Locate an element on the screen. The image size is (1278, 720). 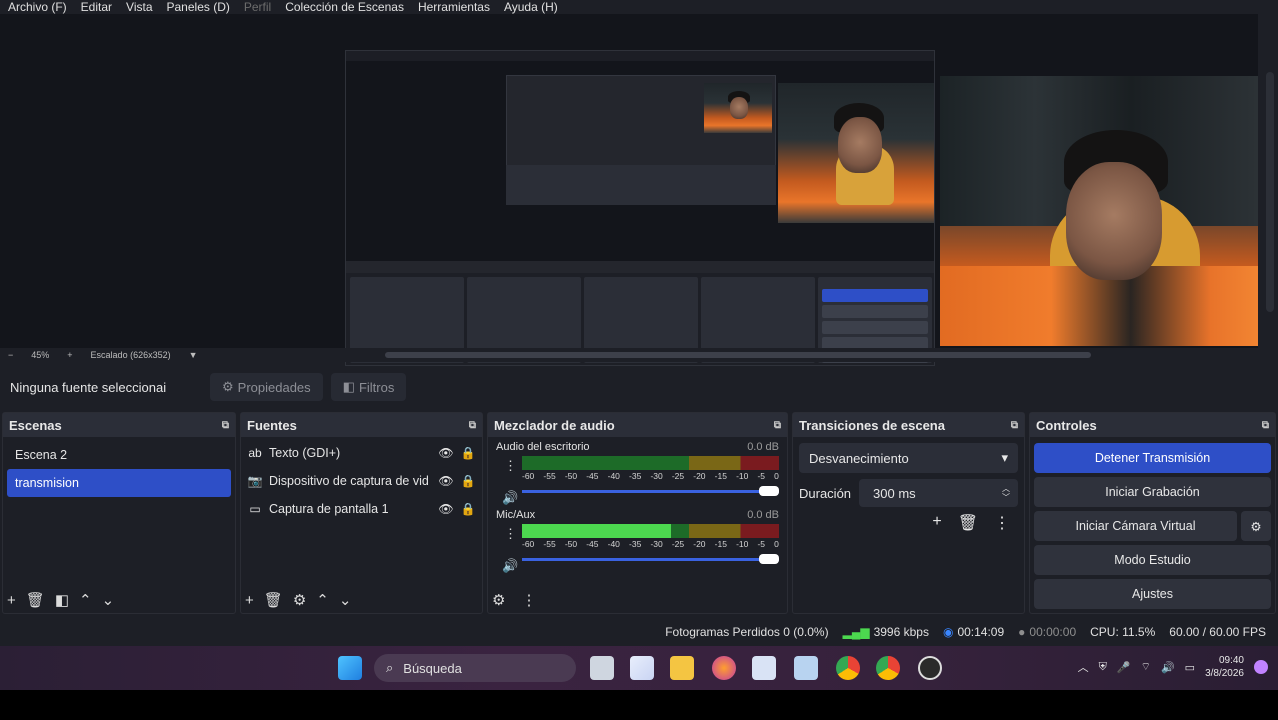
chrome-profile-icon is located at coordinates (888, 668).